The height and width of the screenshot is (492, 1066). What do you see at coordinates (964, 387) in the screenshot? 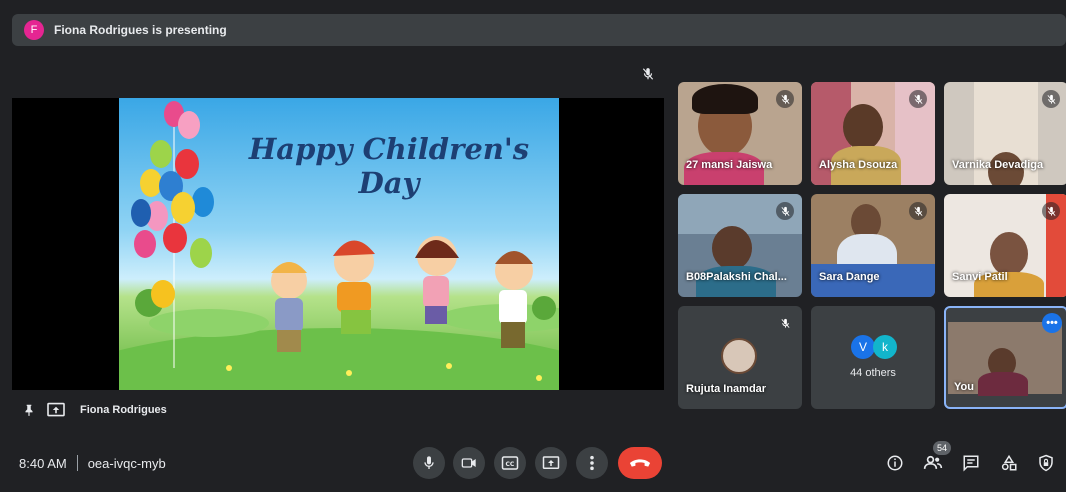
I see `self-name: You` at bounding box center [964, 387].